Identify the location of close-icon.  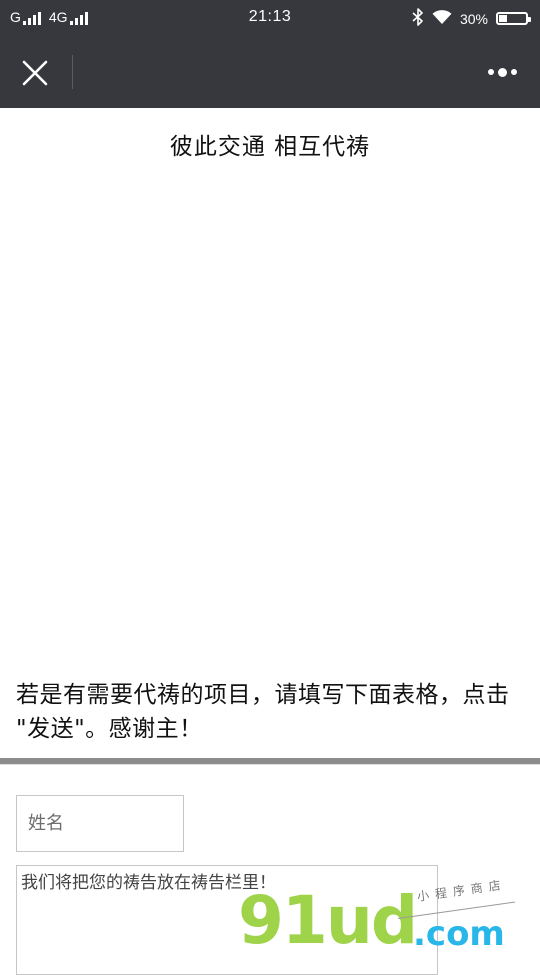
(35, 73).